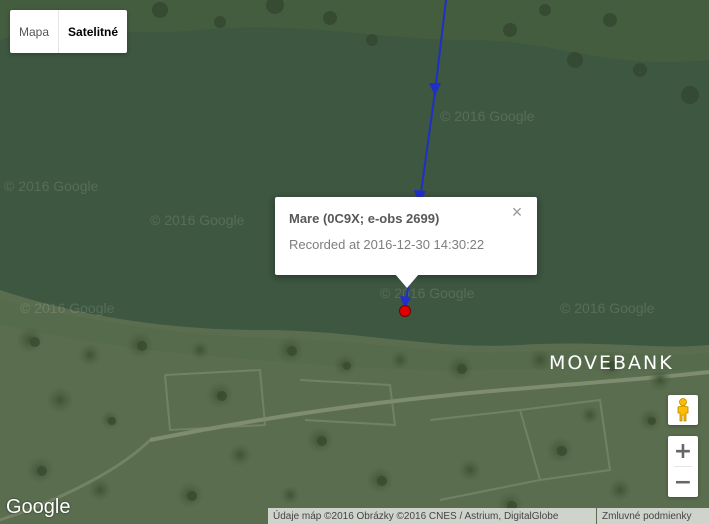 The width and height of the screenshot is (709, 524). What do you see at coordinates (38, 507) in the screenshot?
I see `google-logo: Google` at bounding box center [38, 507].